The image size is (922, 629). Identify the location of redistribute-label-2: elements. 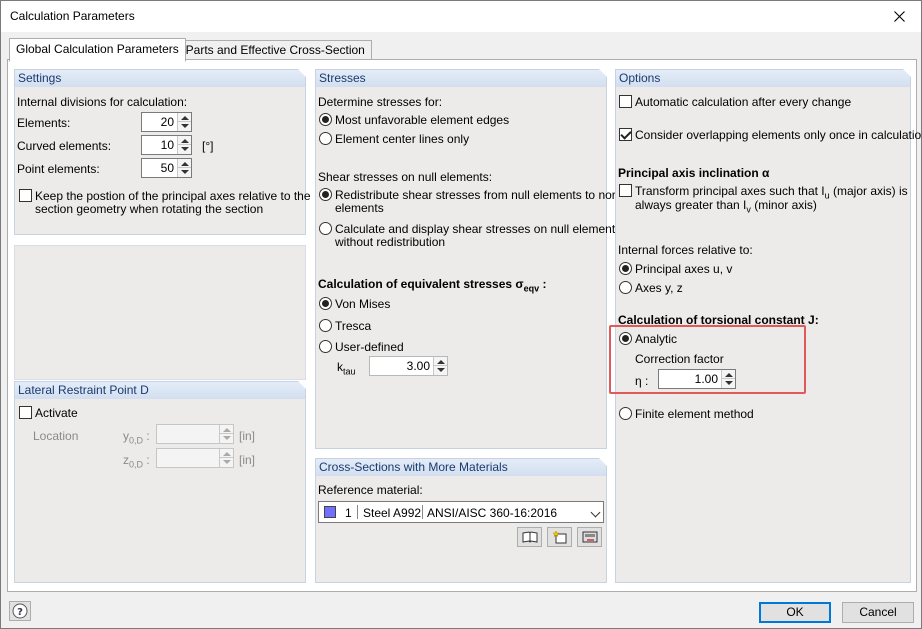
(359, 208).